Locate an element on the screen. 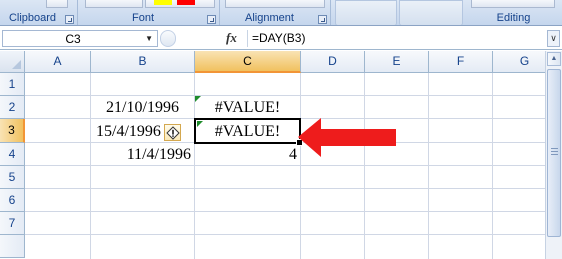 This screenshot has width=562, height=259. warning-diamond-icon is located at coordinates (172, 132).